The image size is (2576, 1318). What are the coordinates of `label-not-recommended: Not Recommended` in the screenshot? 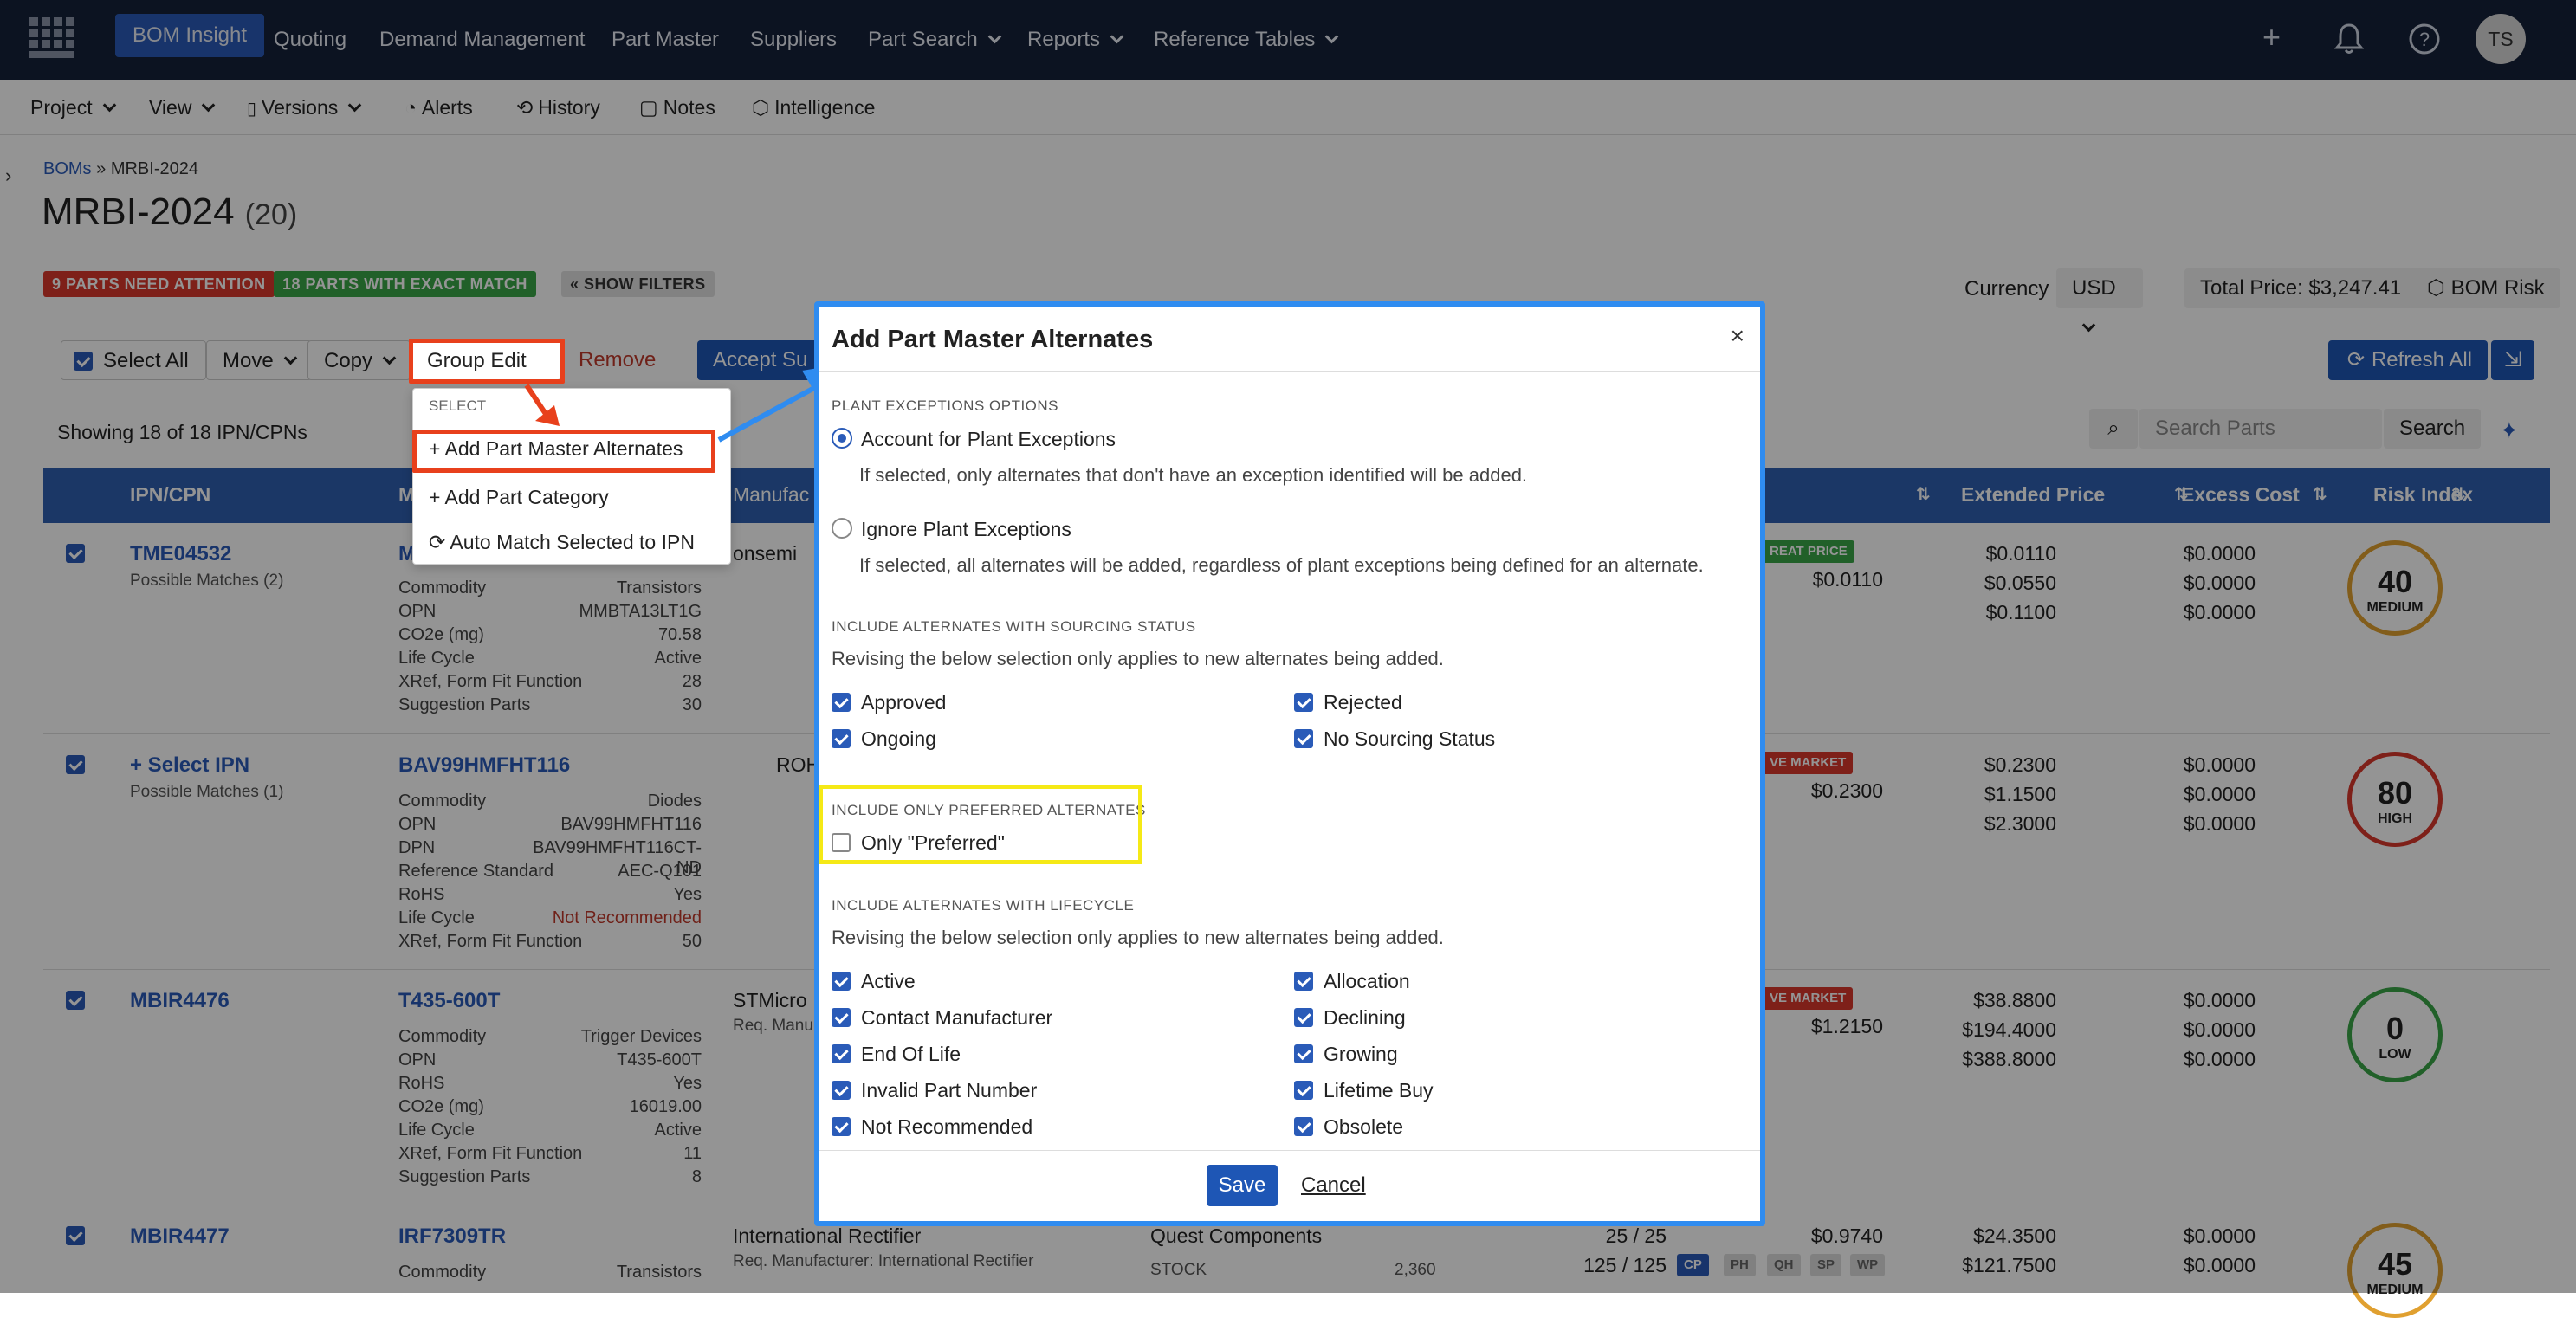 It's located at (946, 1127).